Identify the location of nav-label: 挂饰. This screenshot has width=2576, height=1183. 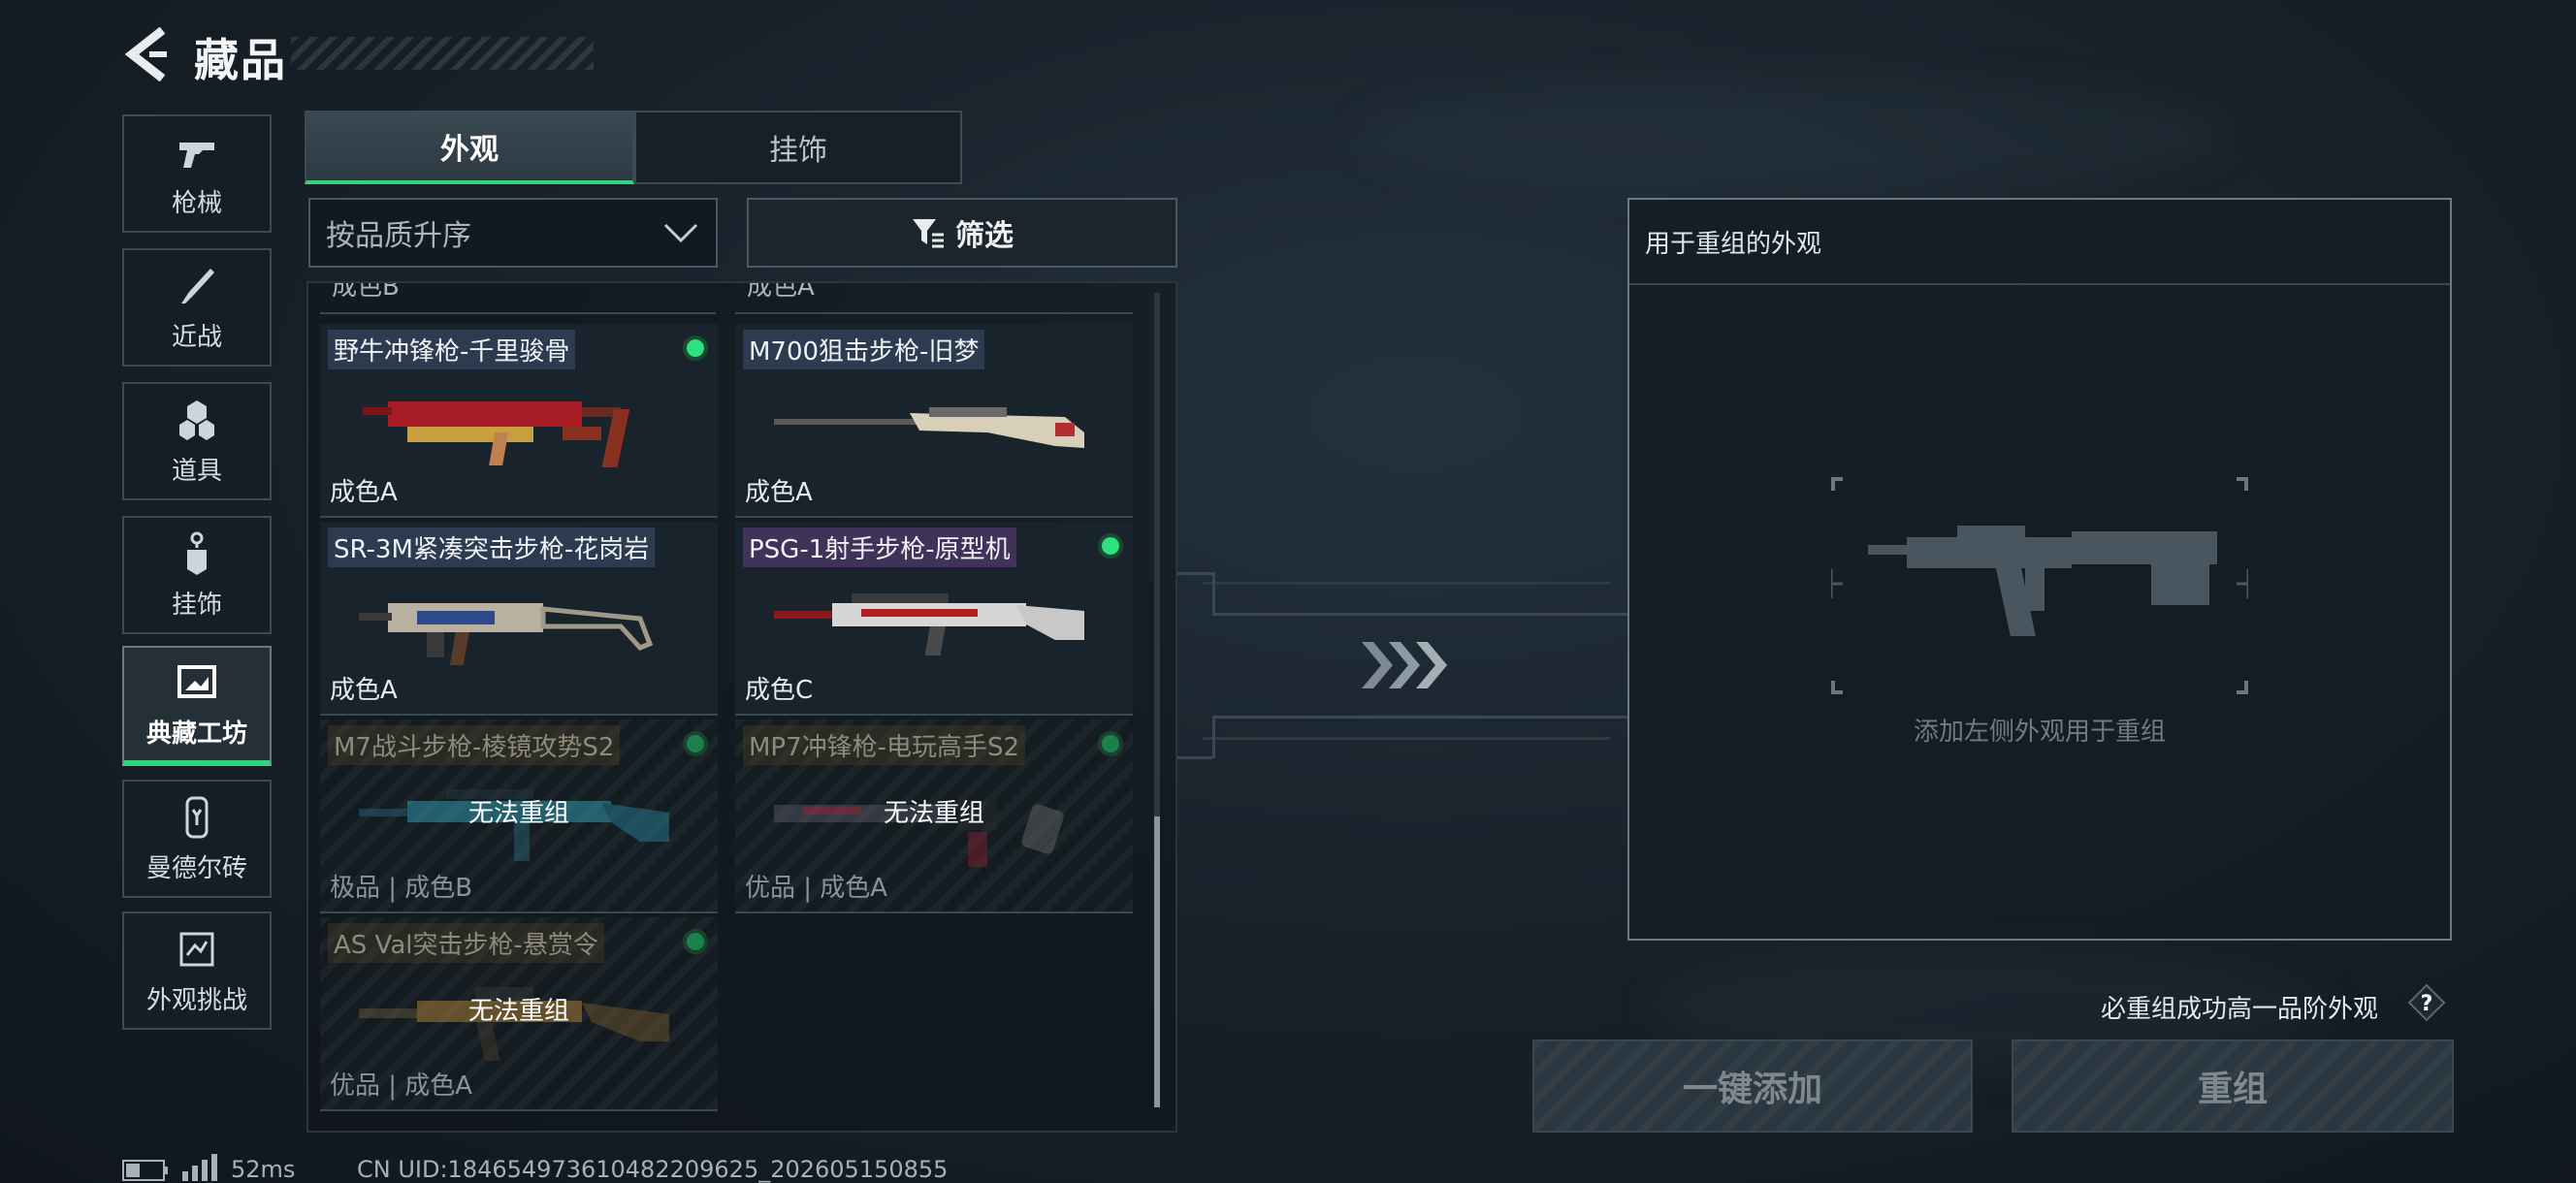
(196, 605).